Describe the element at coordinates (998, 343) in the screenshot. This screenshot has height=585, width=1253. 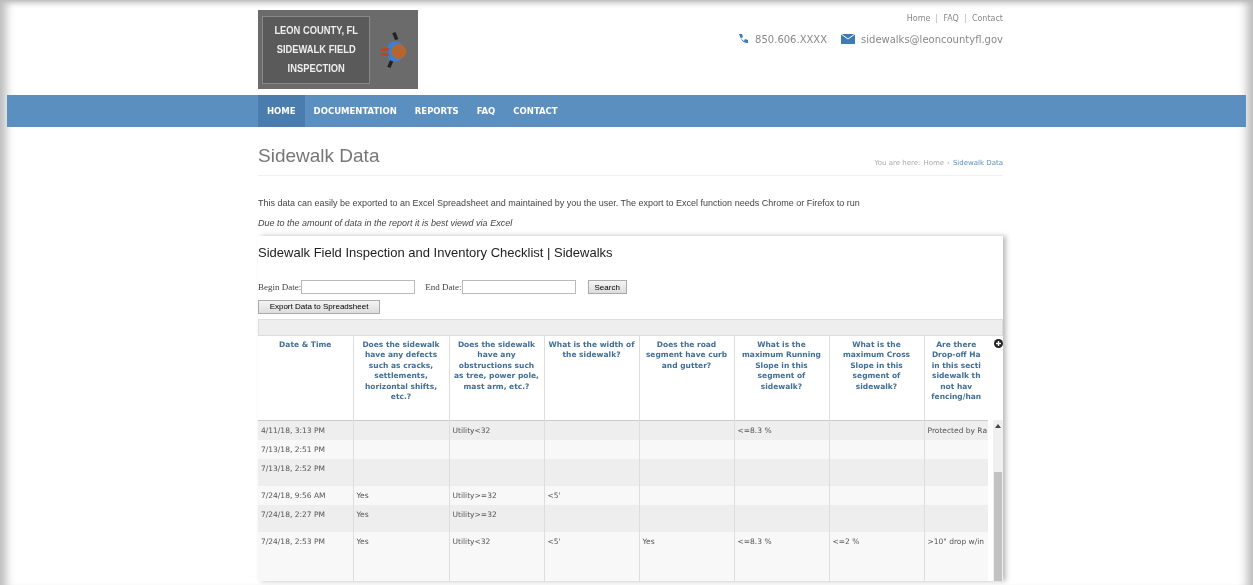
I see `expand-icon` at that location.